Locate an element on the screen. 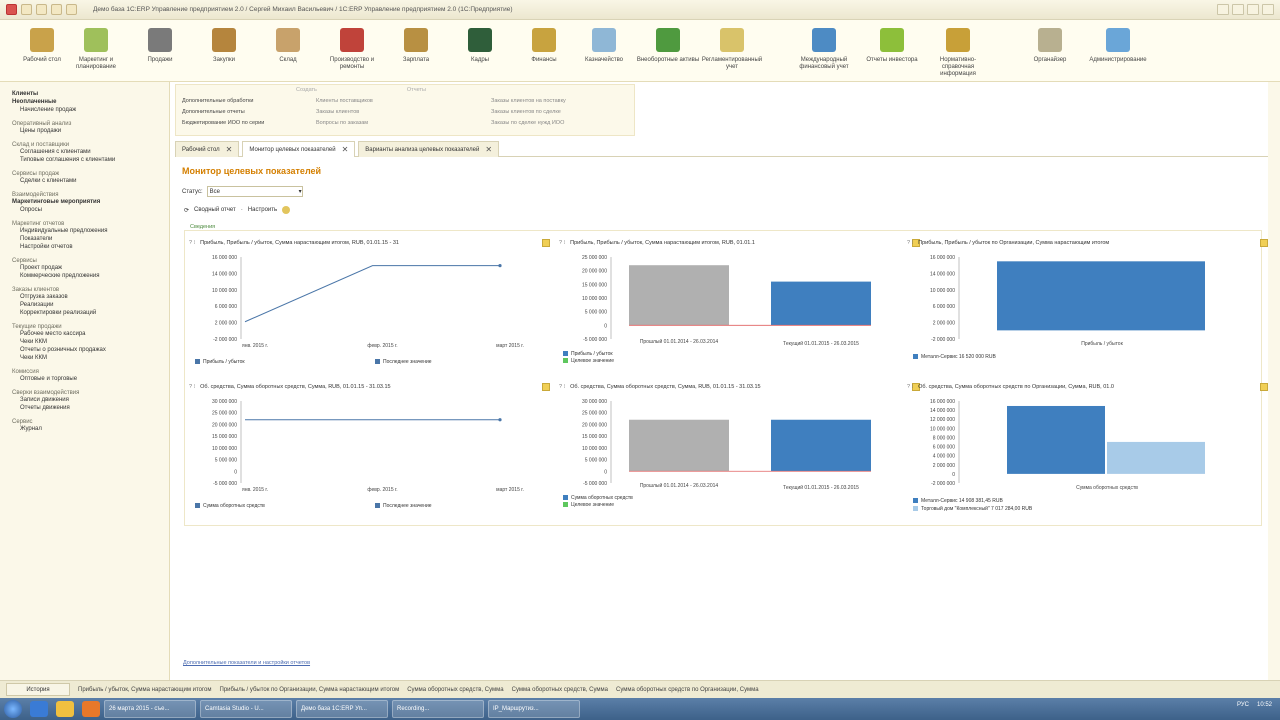 Image resolution: width=1280 pixels, height=720 pixels. section-admin: Администрирование is located at coordinates (1118, 46).